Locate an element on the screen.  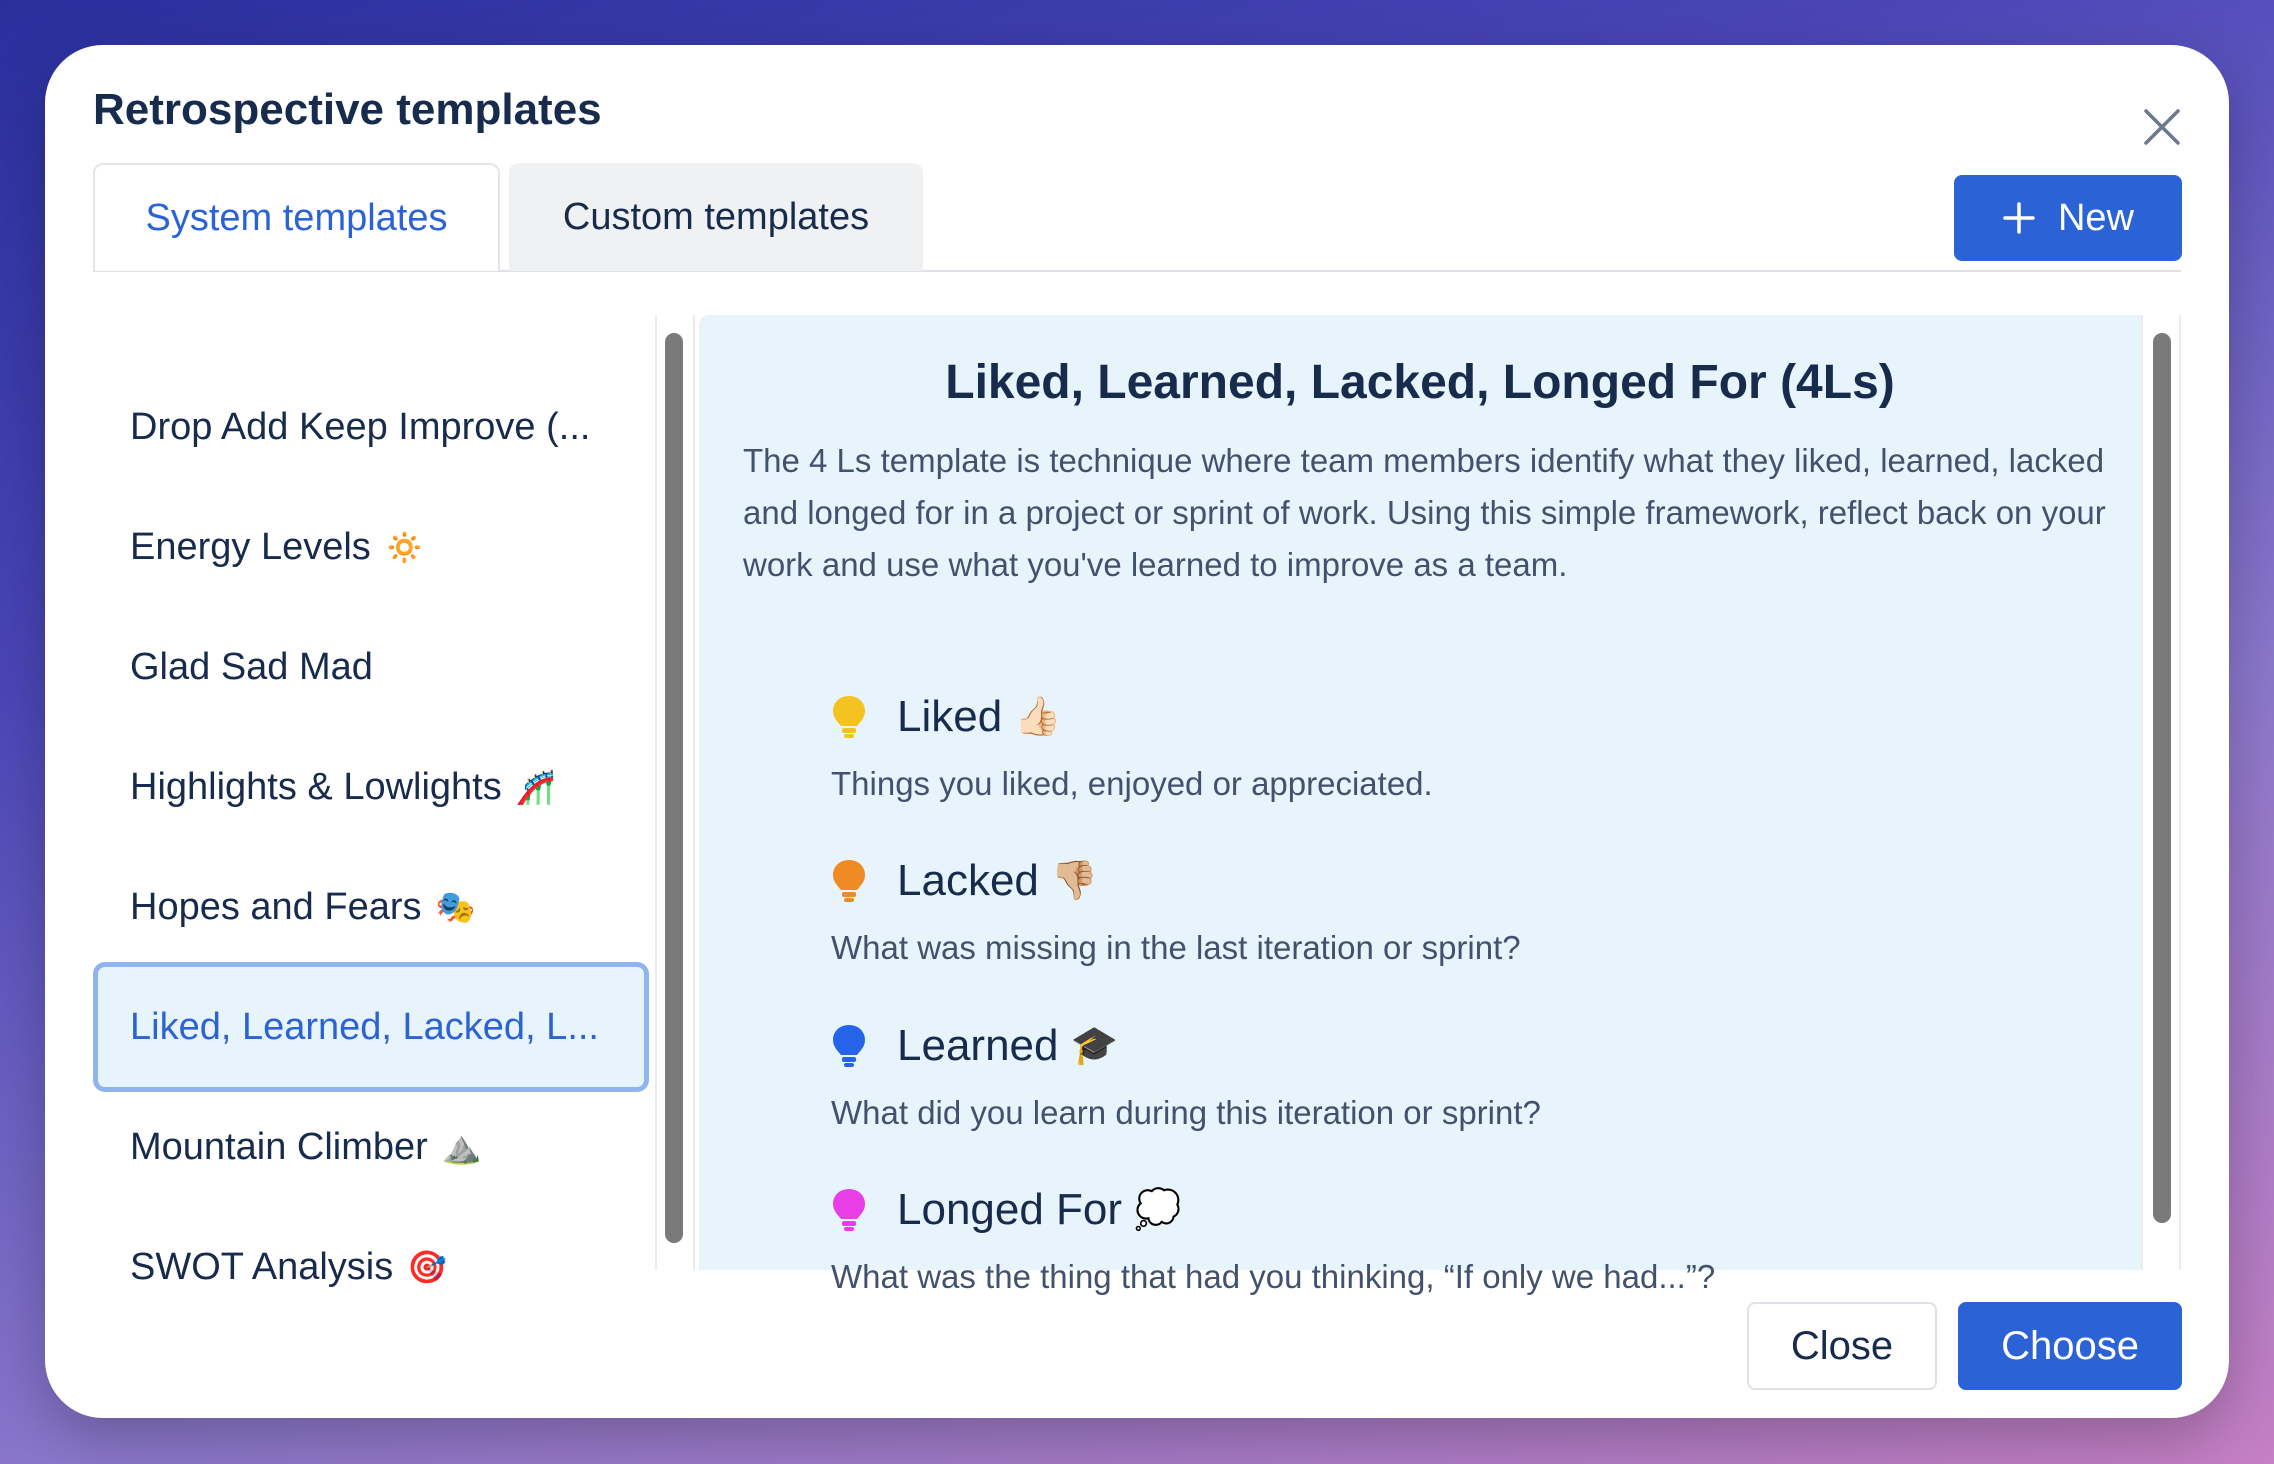
graduation-cap-icon: 🎓 is located at coordinates (1094, 1046).